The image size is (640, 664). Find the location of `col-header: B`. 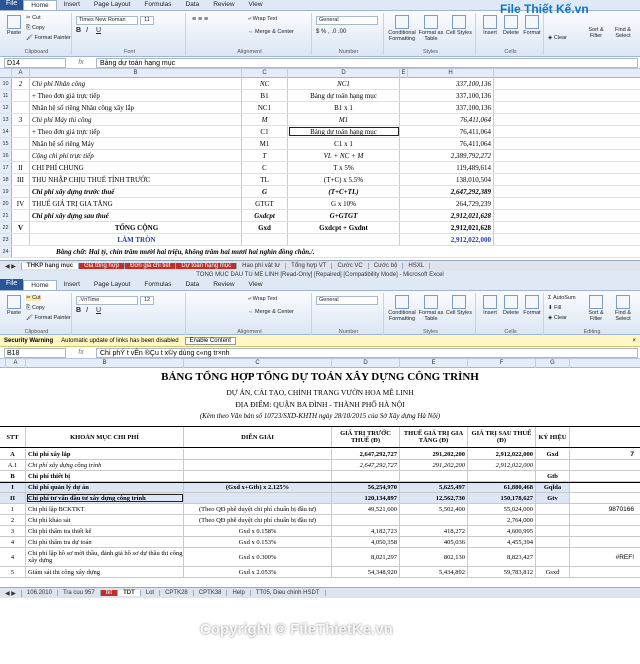

col-header: B is located at coordinates (136, 73).